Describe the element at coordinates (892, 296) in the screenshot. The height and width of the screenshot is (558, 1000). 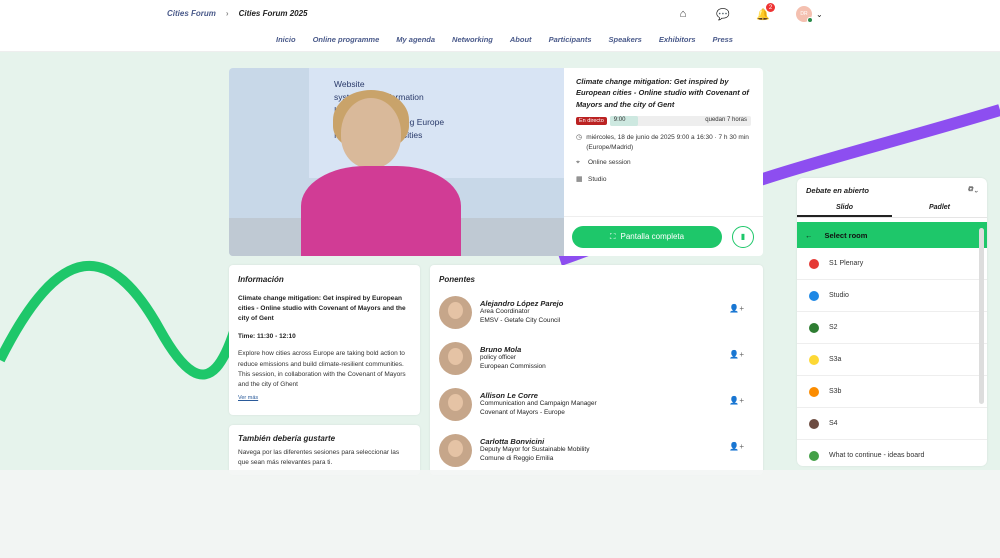
I see `room-item: Studio` at that location.